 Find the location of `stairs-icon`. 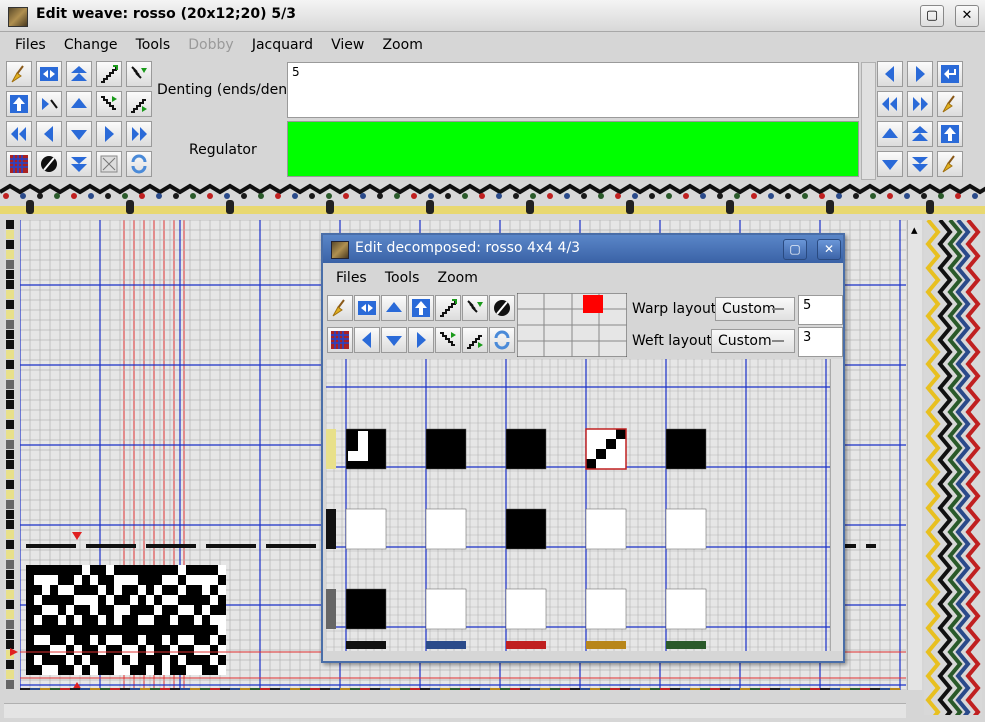

stairs-icon is located at coordinates (448, 308).